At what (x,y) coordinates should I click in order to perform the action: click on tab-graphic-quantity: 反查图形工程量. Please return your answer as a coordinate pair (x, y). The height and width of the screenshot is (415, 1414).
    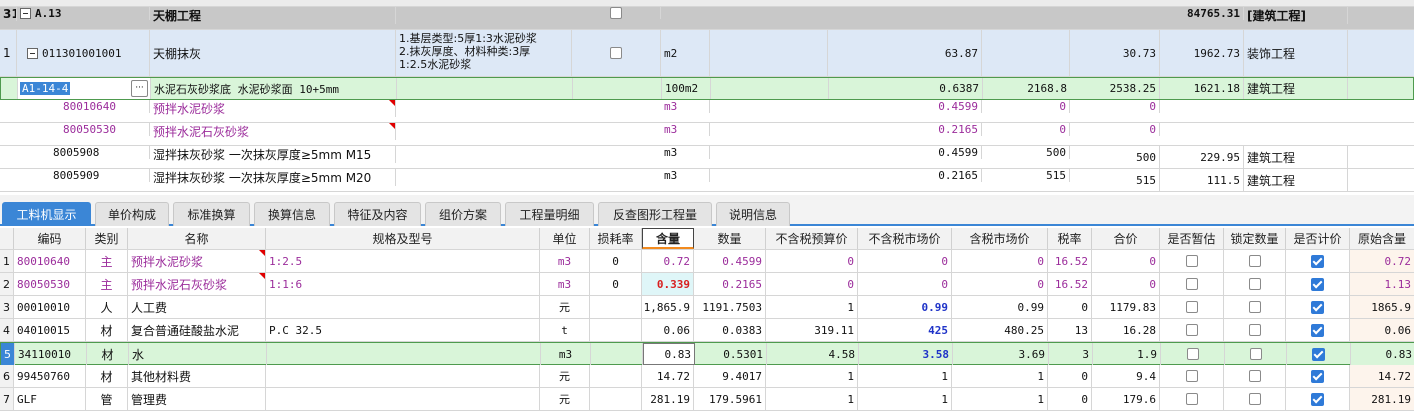
    Looking at the image, I should click on (655, 214).